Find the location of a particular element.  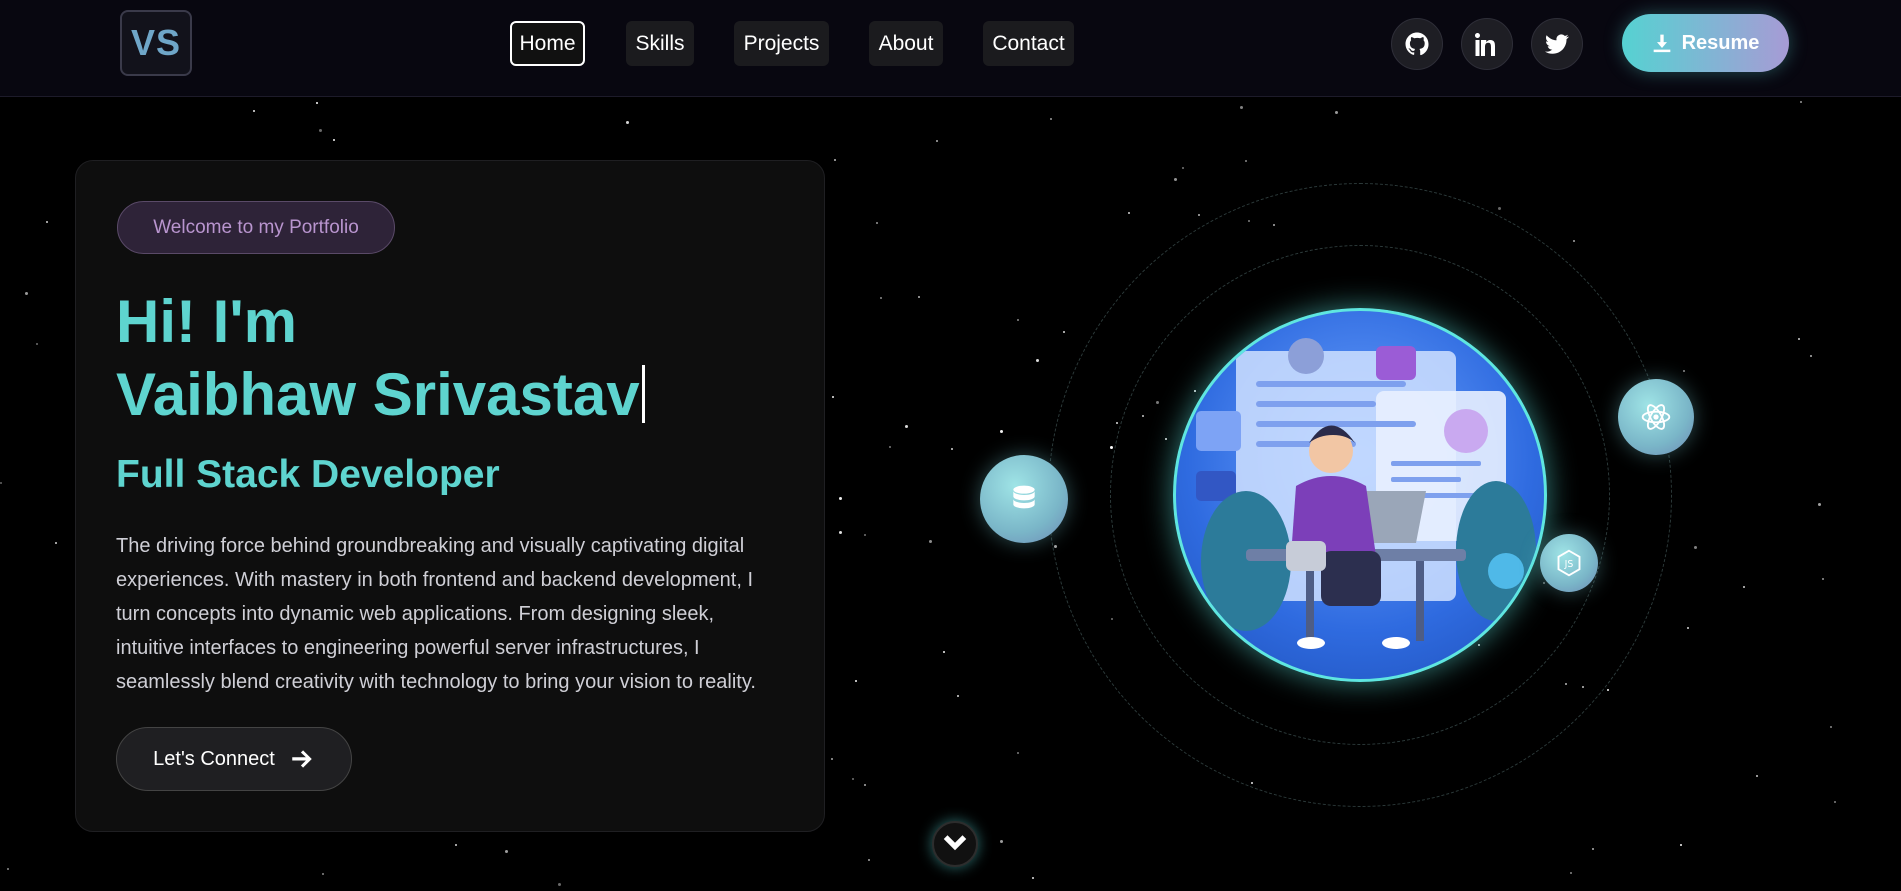

hero-name: Vaibhaw Srivastav is located at coordinates (378, 394).